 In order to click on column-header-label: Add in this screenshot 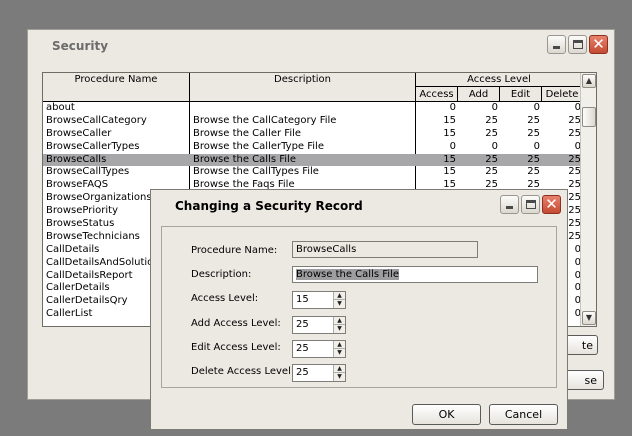, I will do `click(478, 94)`.